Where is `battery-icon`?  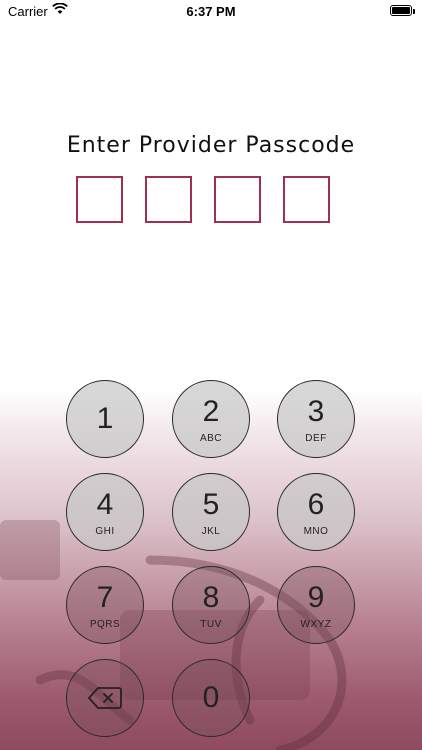 battery-icon is located at coordinates (401, 10).